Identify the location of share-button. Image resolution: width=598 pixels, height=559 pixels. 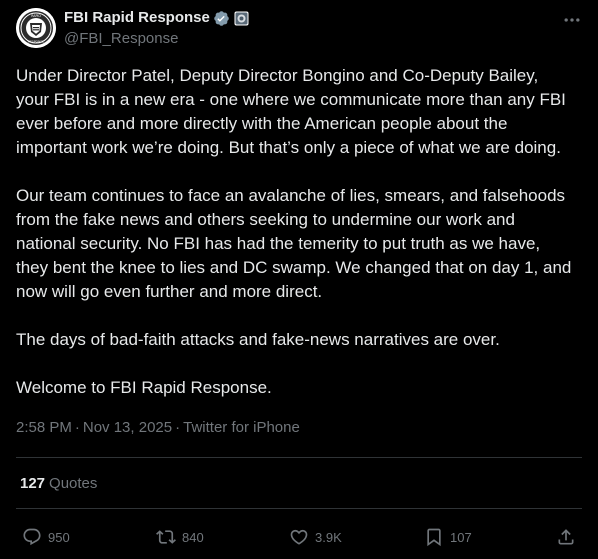
(566, 537).